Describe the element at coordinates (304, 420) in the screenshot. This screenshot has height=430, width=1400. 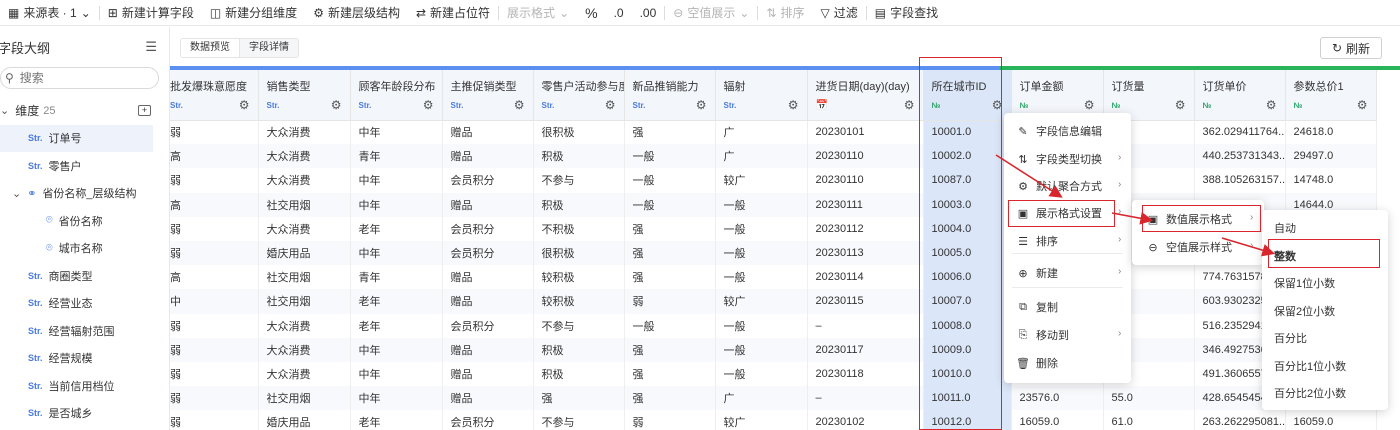
I see `table-cell: 婚庆用品` at that location.